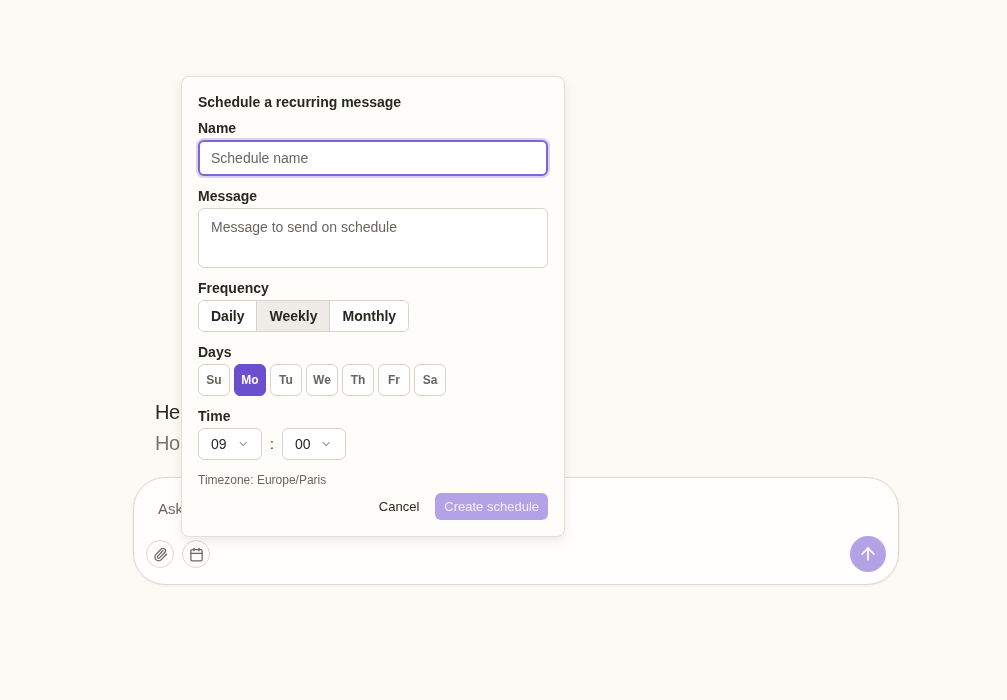 The height and width of the screenshot is (700, 1007). Describe the element at coordinates (358, 380) in the screenshot. I see `day-toggle: Th` at that location.